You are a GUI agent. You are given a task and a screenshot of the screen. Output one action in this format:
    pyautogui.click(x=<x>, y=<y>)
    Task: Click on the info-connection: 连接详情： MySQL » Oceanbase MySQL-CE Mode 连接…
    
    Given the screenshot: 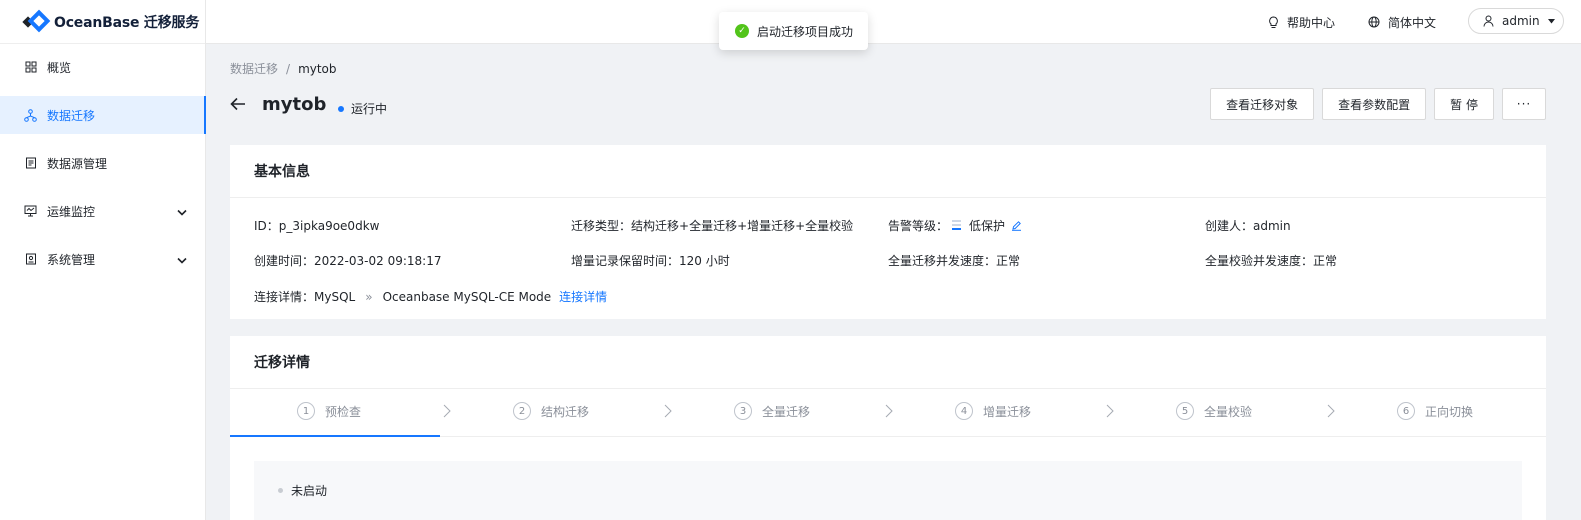 What is the action you would take?
    pyautogui.click(x=430, y=296)
    